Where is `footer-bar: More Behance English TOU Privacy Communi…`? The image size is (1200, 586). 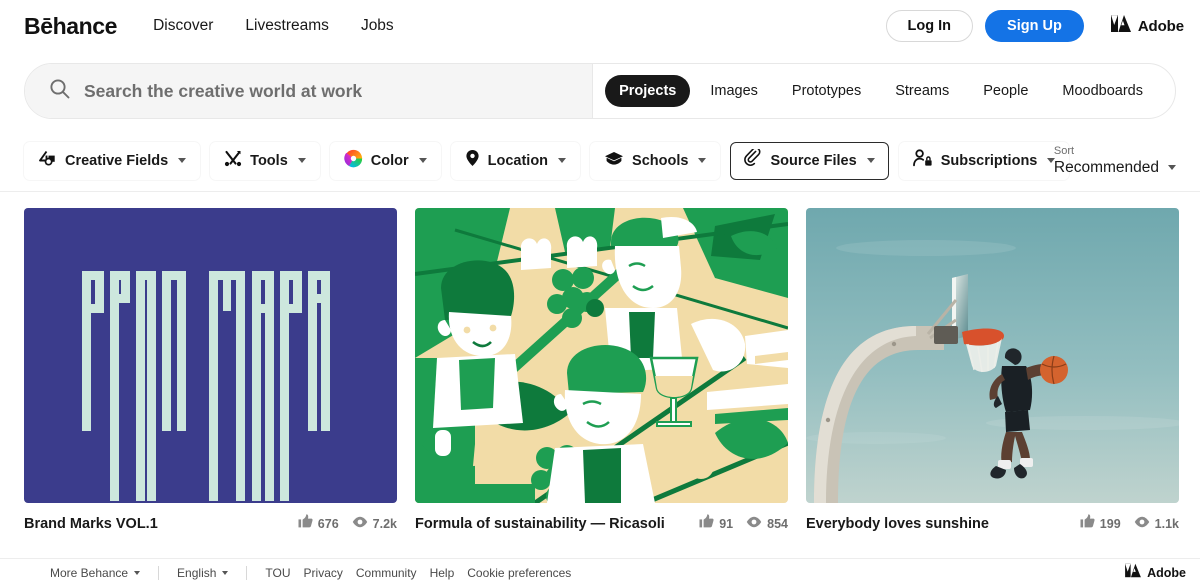 footer-bar: More Behance English TOU Privacy Communi… is located at coordinates (600, 572).